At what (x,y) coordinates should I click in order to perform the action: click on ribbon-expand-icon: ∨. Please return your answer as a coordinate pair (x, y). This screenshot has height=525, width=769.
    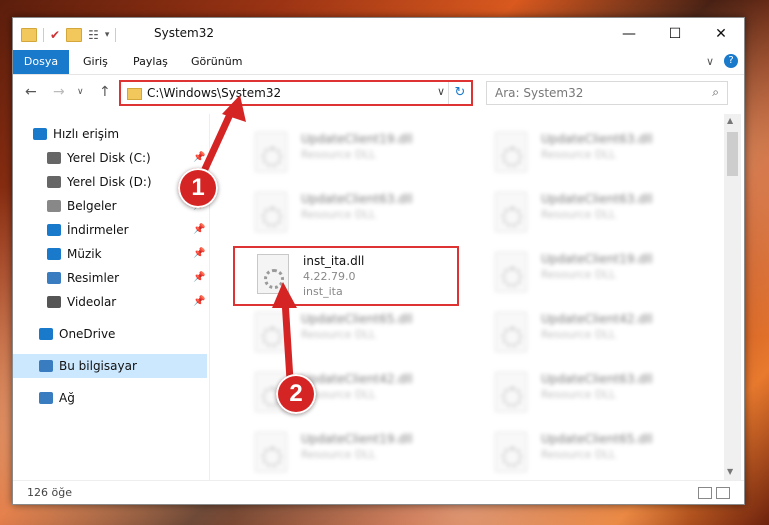
    Looking at the image, I should click on (710, 61).